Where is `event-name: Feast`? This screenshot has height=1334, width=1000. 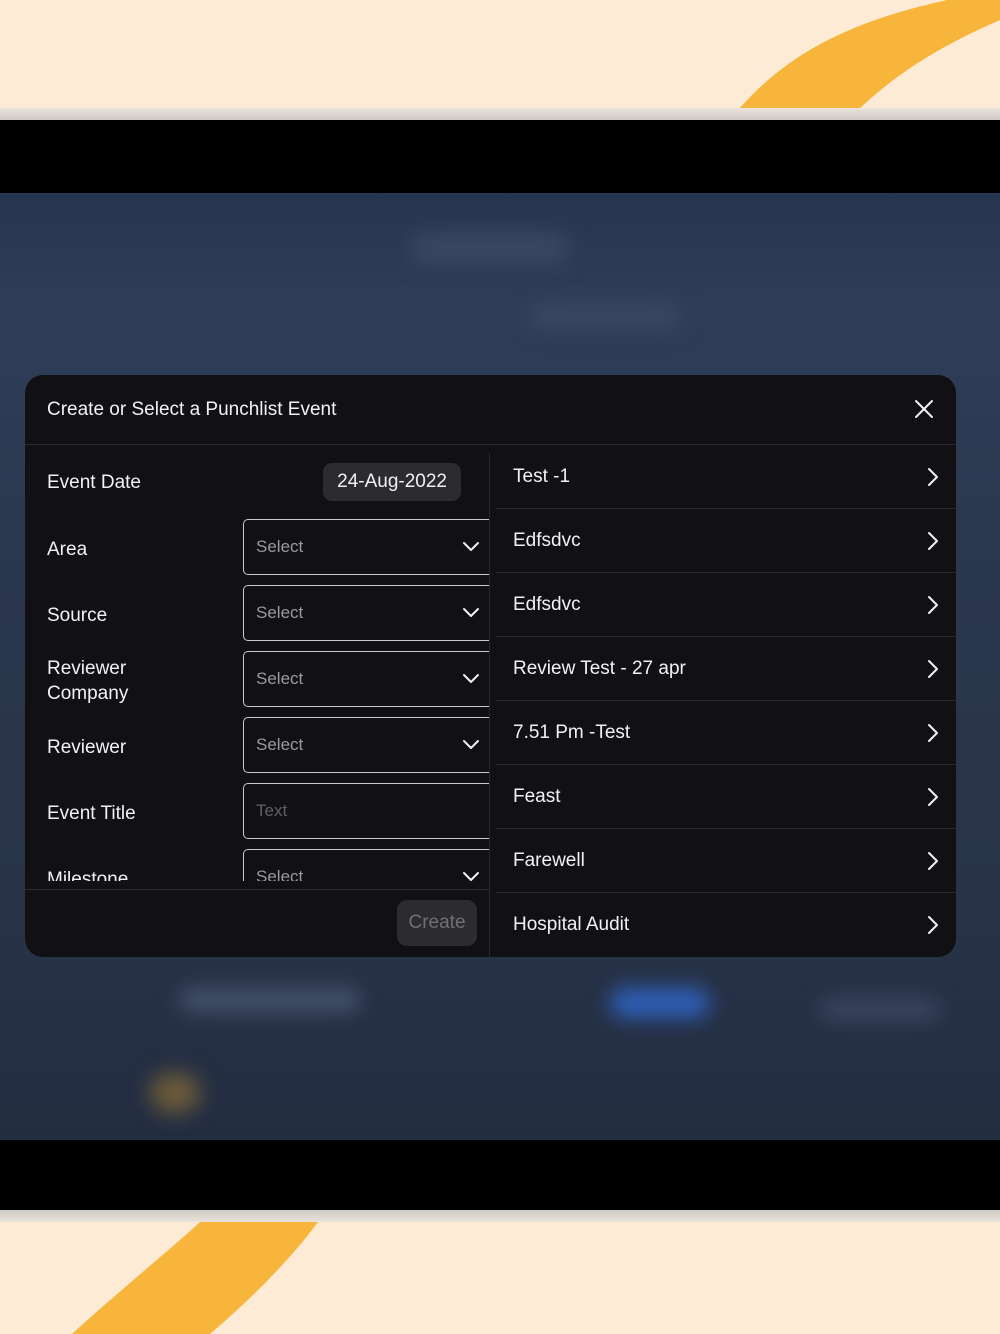 event-name: Feast is located at coordinates (537, 796).